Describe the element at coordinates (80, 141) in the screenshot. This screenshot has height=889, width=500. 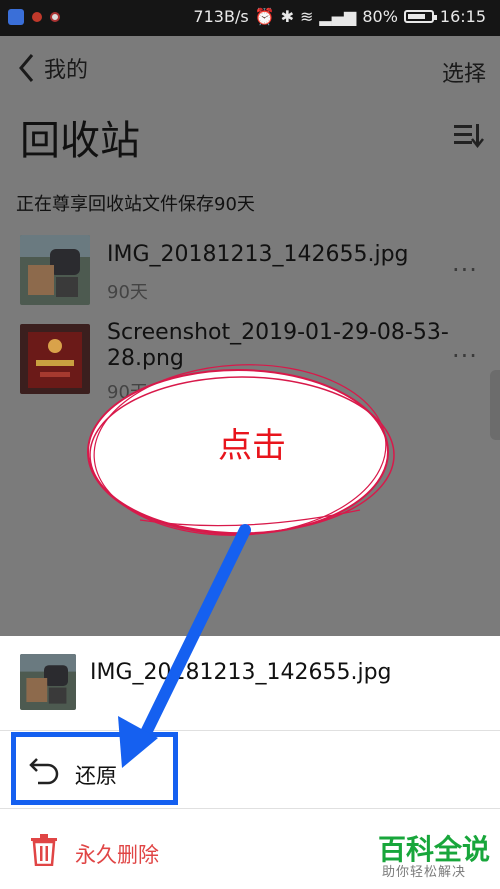
I see `page-title: 回收站` at that location.